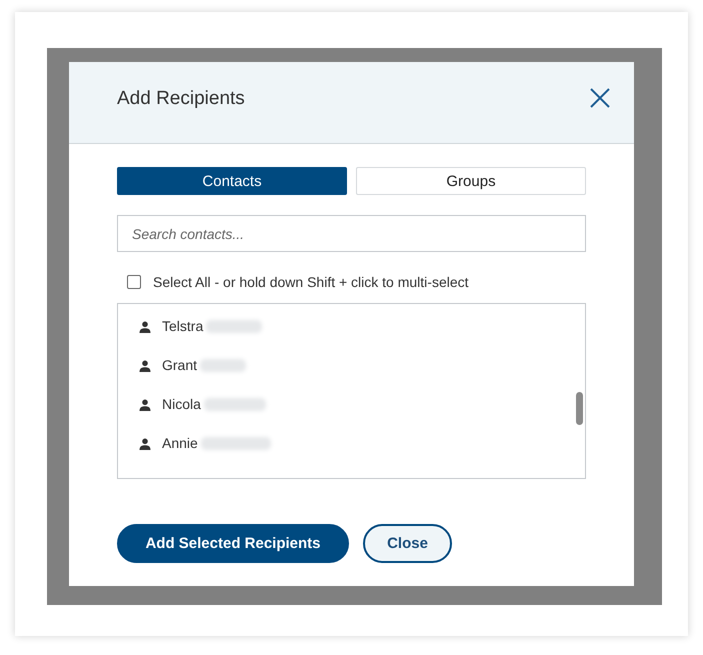  Describe the element at coordinates (181, 404) in the screenshot. I see `contact-name: Nicola` at that location.